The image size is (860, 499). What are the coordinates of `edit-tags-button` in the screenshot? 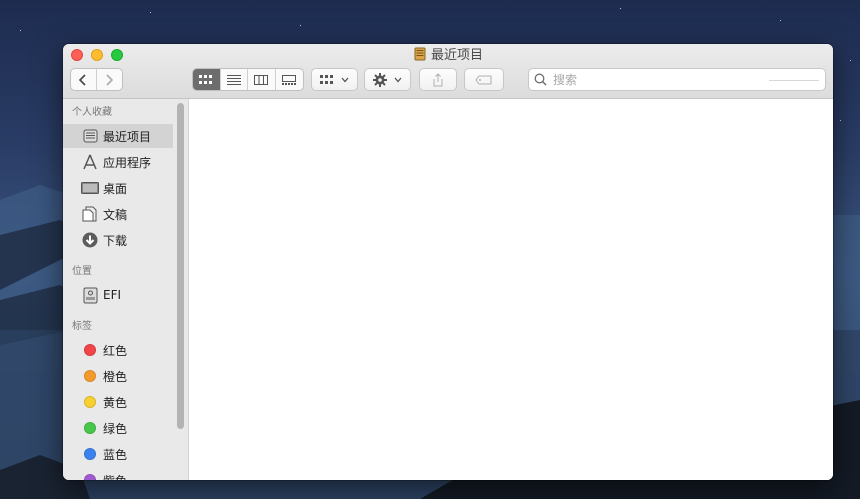 It's located at (484, 79).